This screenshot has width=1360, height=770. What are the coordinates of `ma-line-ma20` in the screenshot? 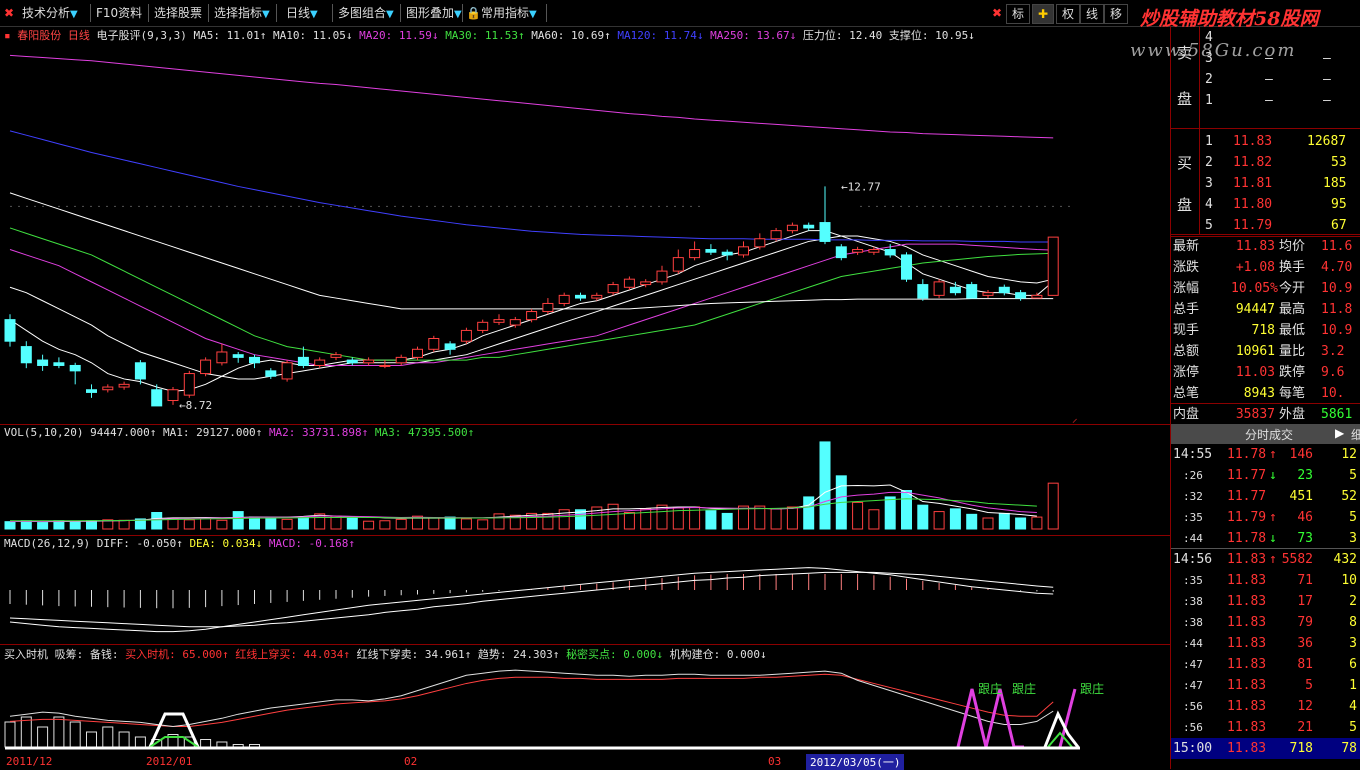 It's located at (531, 304).